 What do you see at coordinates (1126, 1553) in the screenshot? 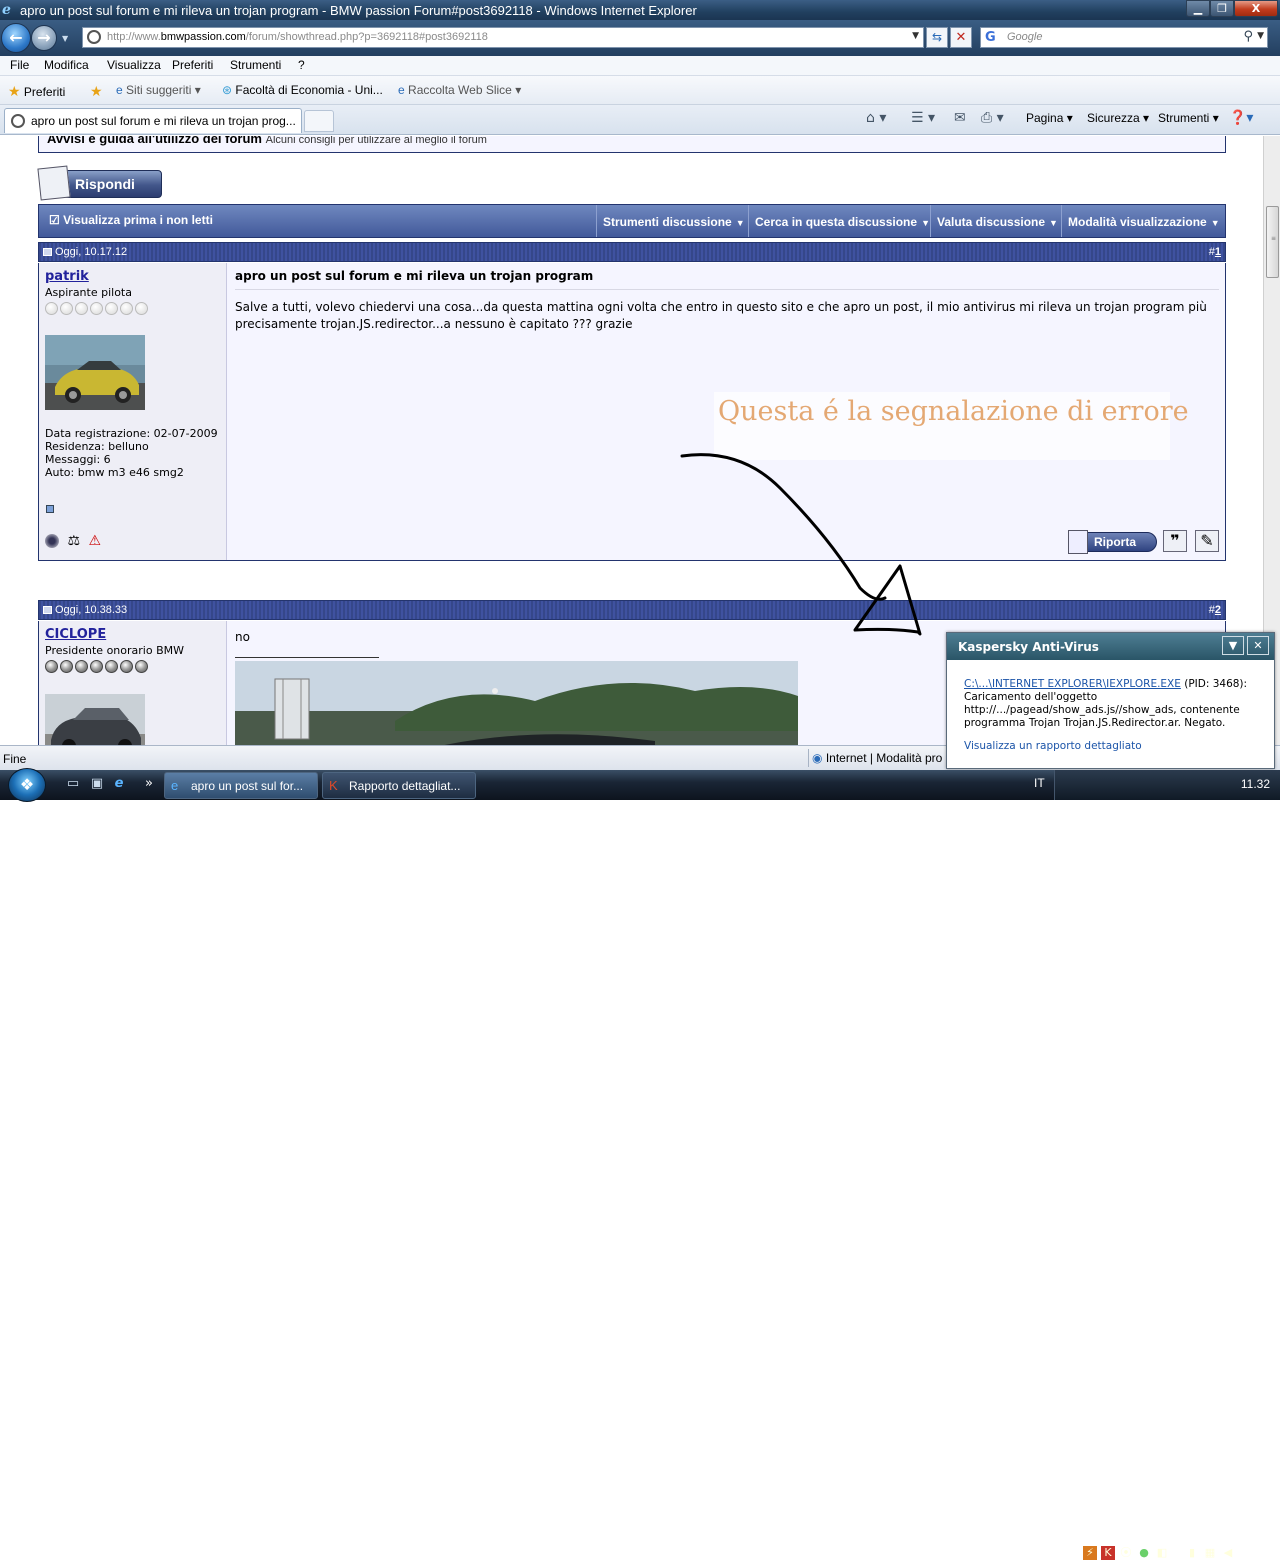
I see `network-tray-icon: ⦿` at bounding box center [1126, 1553].